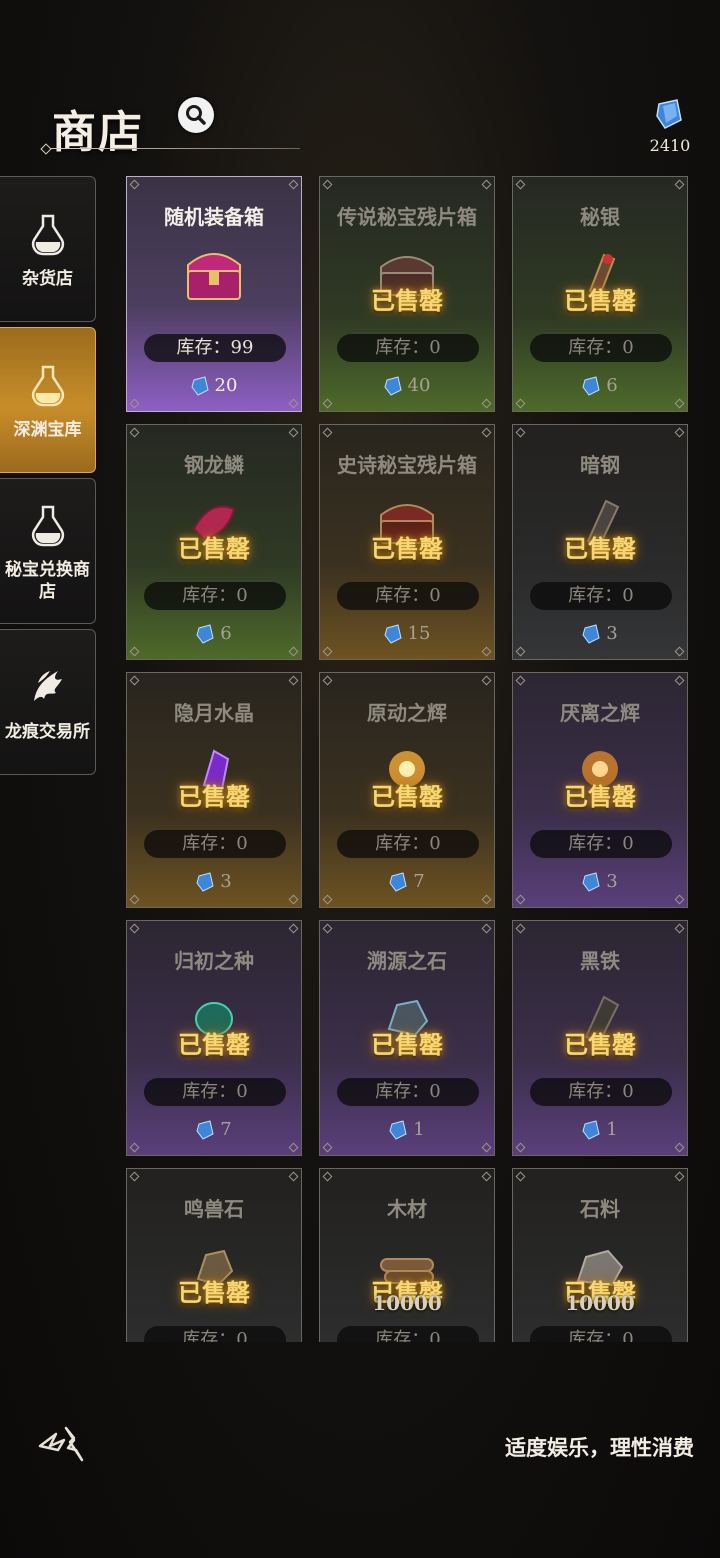 The width and height of the screenshot is (720, 1558). I want to click on shop-item-card: 黑铁 已售罄 库存：0 1, so click(600, 1038).